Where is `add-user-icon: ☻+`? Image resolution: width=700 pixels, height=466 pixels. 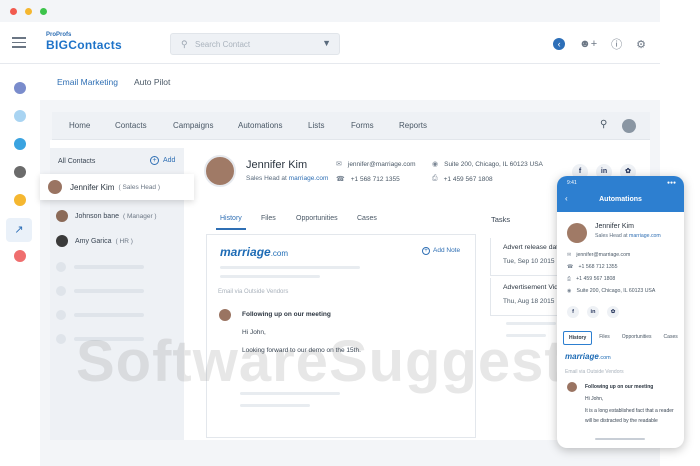
add-user-icon: ☻+ is located at coordinates (588, 44).